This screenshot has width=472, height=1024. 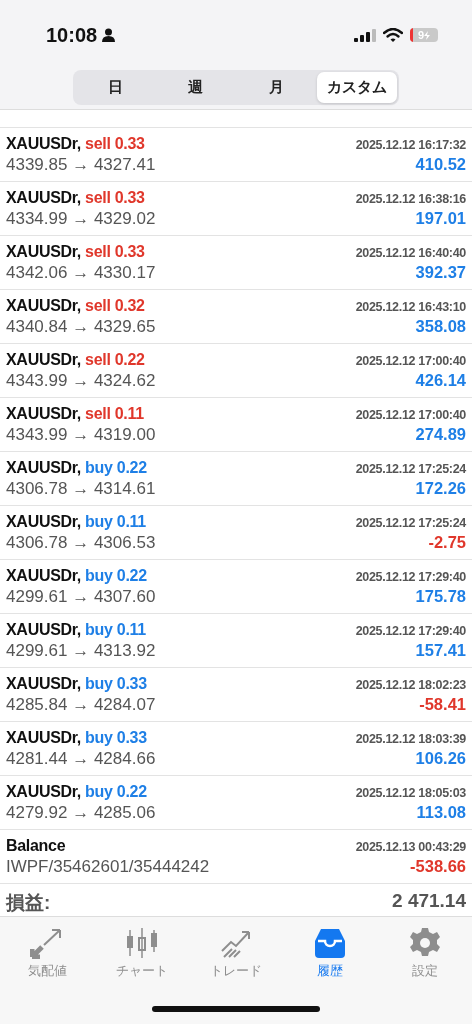 I want to click on price-range: 4299.61 → 4313.92, so click(x=81, y=650).